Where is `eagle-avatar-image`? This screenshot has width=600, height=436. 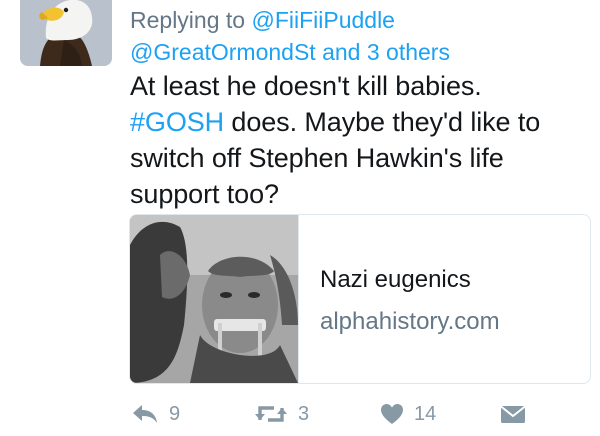 eagle-avatar-image is located at coordinates (66, 33).